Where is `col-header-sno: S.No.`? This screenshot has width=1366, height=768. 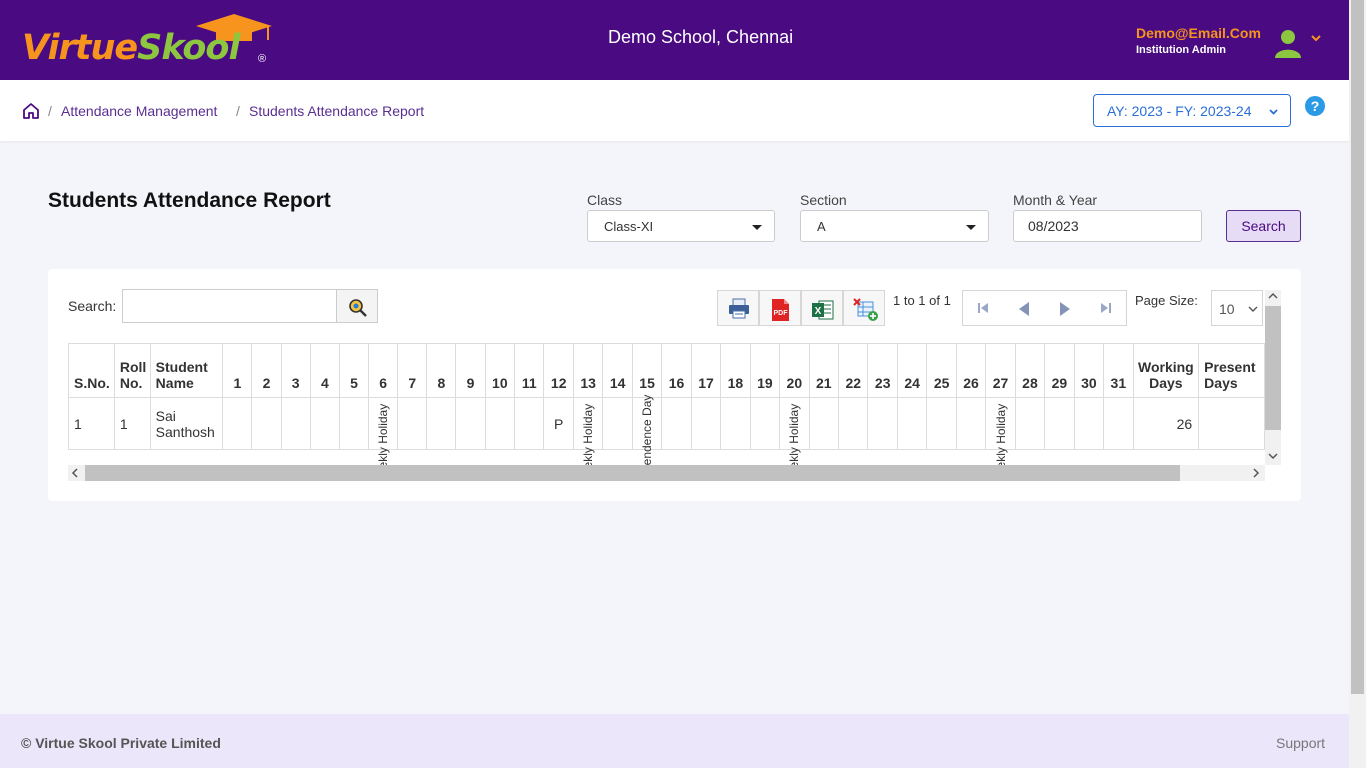 col-header-sno: S.No. is located at coordinates (91, 370).